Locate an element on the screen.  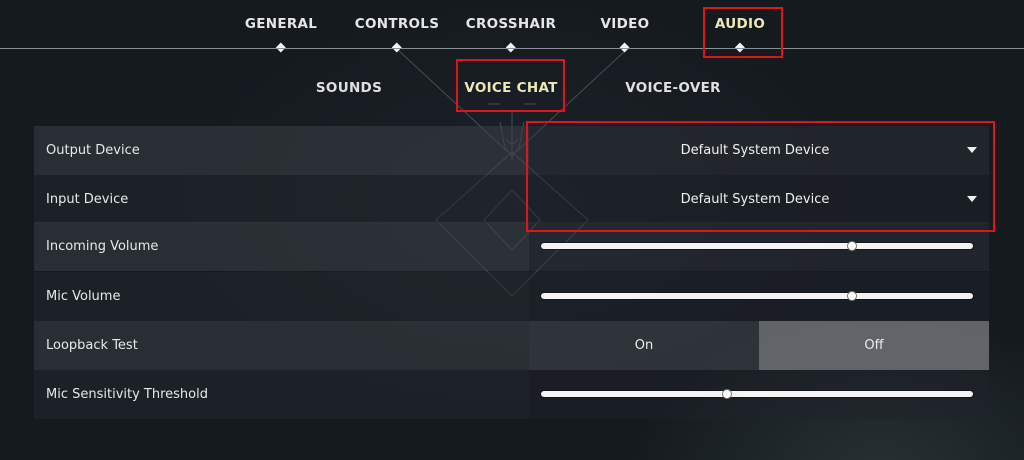
setting-row-mic-sensitivity: Mic Sensitivity Threshold is located at coordinates (511, 394).